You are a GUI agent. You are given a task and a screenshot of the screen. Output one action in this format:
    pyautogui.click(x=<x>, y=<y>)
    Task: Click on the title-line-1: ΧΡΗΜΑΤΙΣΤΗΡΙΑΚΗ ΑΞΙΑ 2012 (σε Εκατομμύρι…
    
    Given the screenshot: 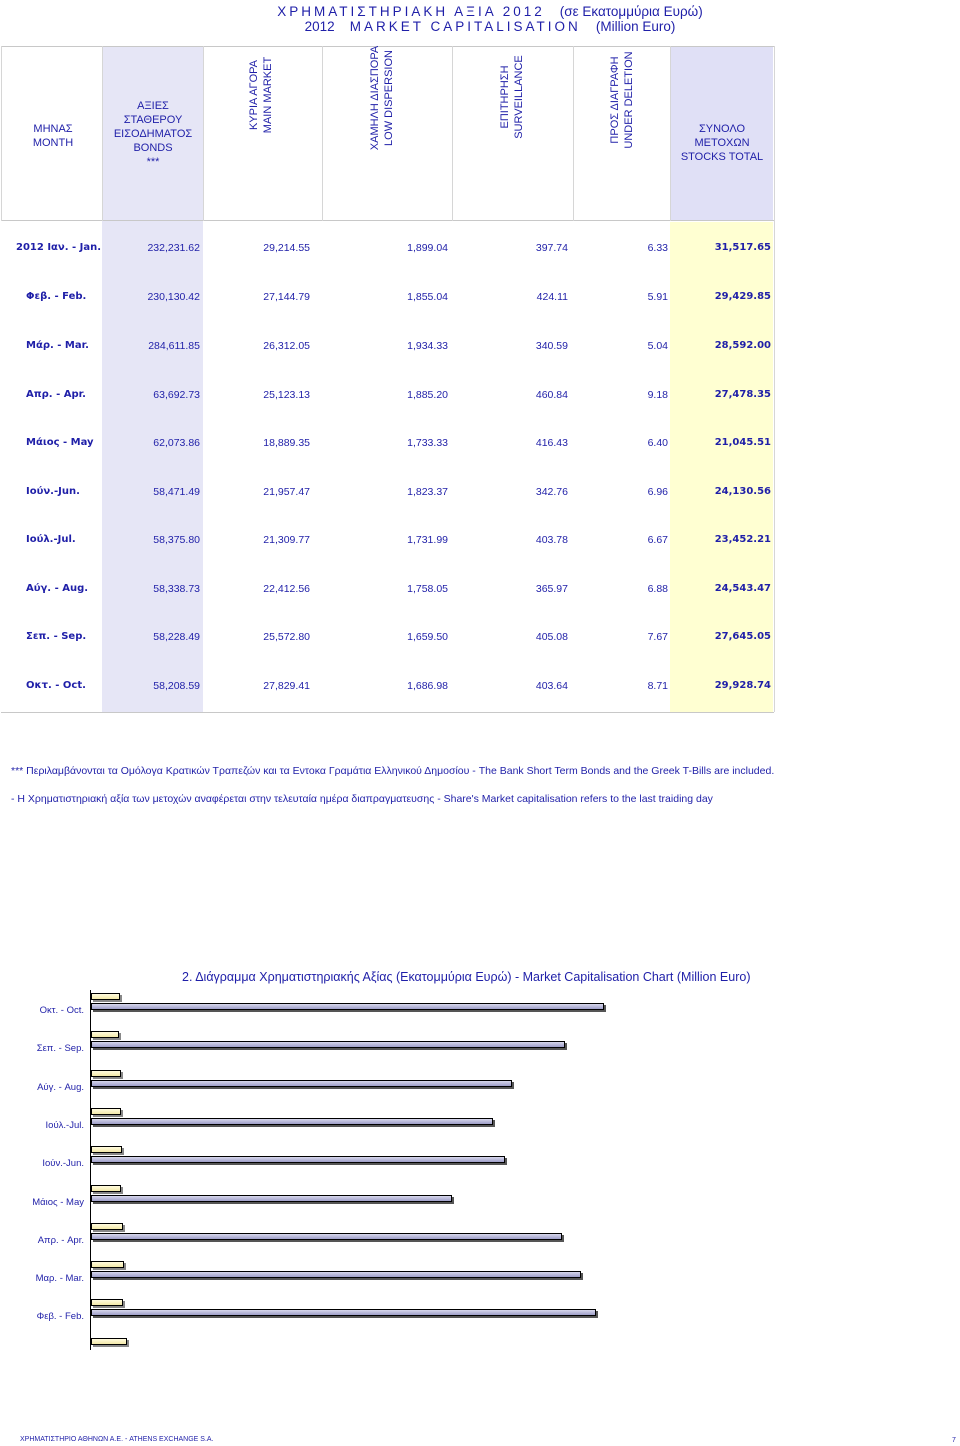 What is the action you would take?
    pyautogui.click(x=480, y=11)
    